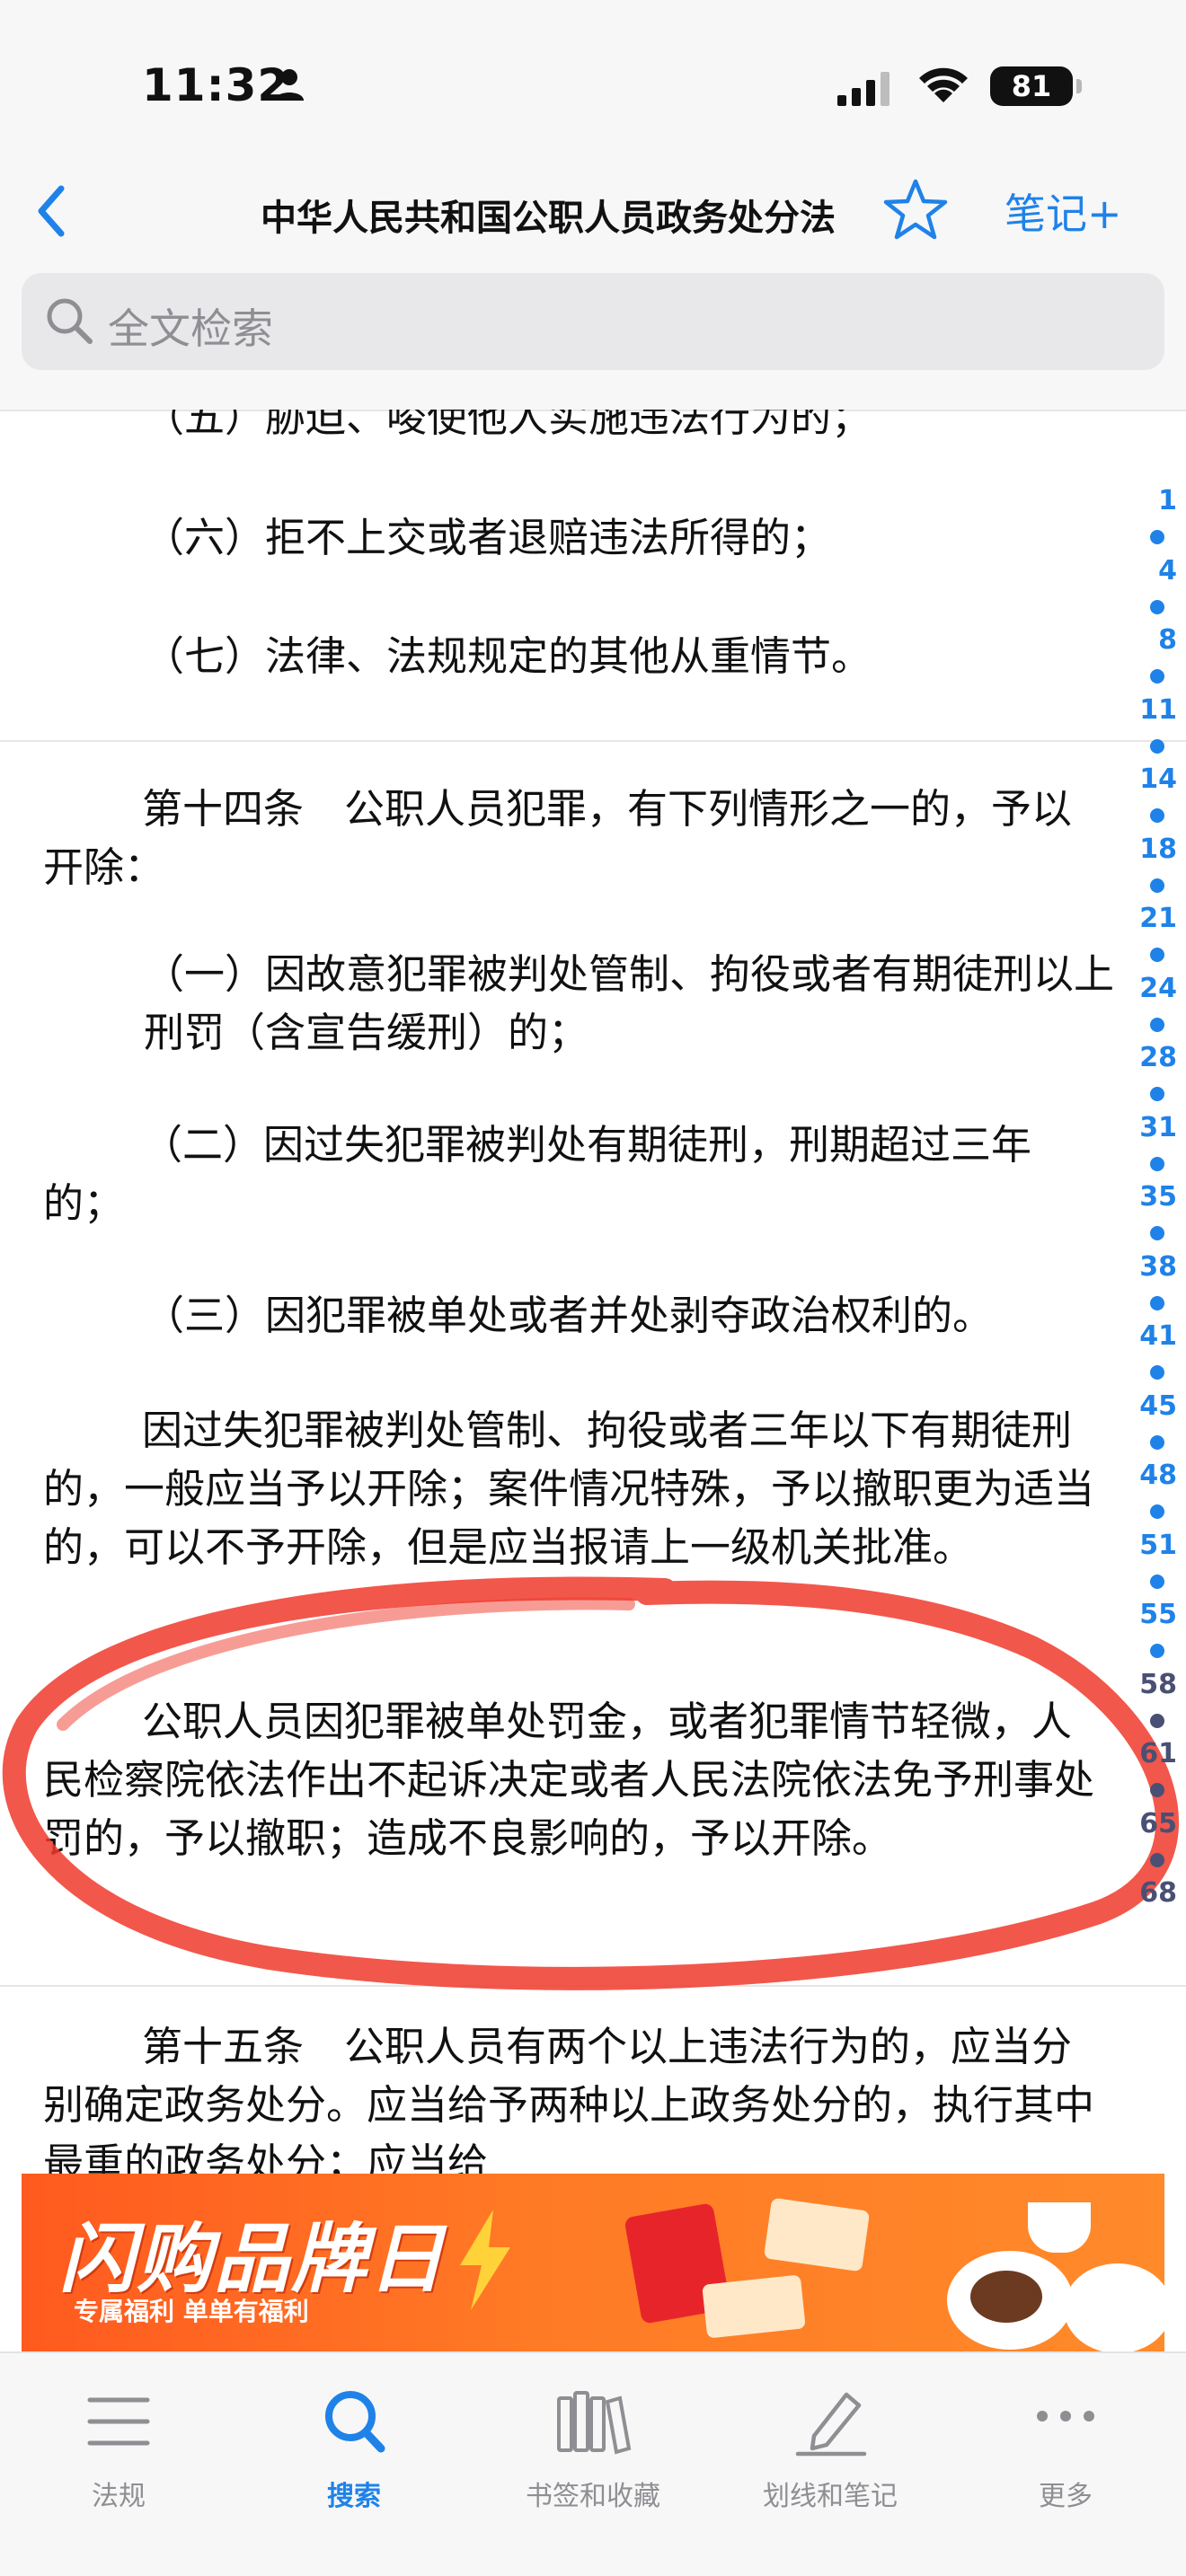 The height and width of the screenshot is (2576, 1186). Describe the element at coordinates (569, 1315) in the screenshot. I see `clause-item: （三）因犯罪被单处或者并处剥夺政治权利的。` at that location.